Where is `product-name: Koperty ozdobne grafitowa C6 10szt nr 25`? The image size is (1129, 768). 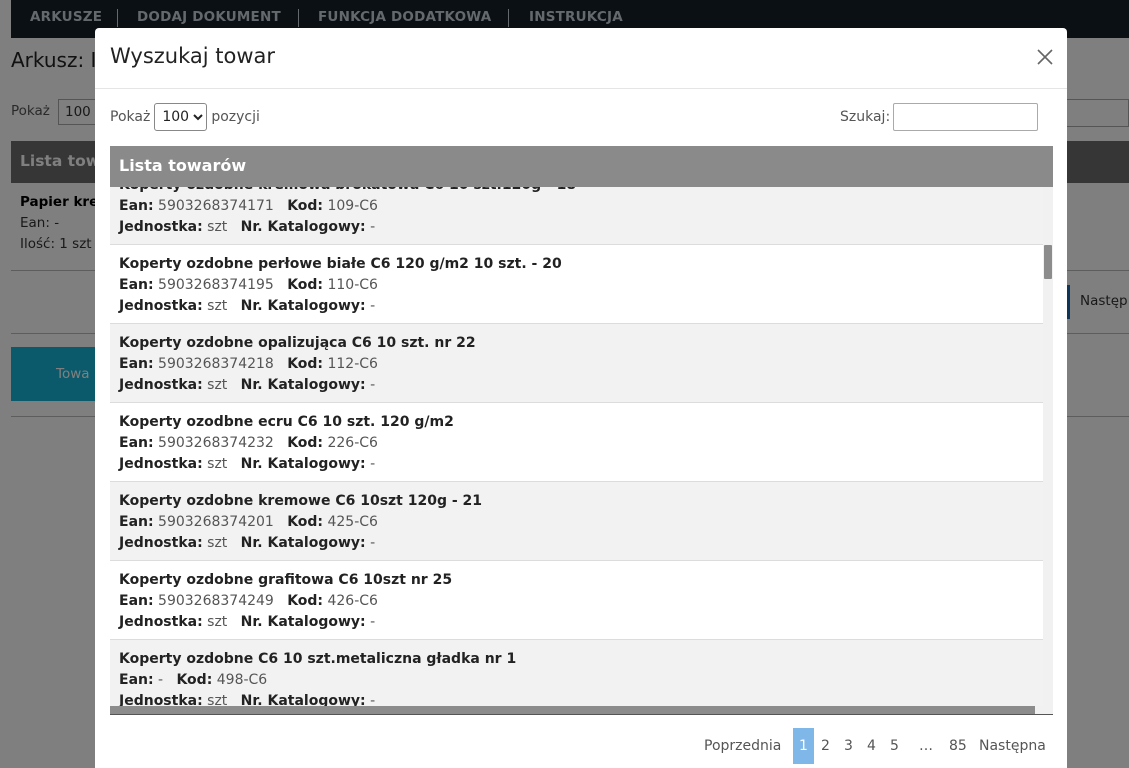 product-name: Koperty ozdobne grafitowa C6 10szt nr 25 is located at coordinates (286, 580).